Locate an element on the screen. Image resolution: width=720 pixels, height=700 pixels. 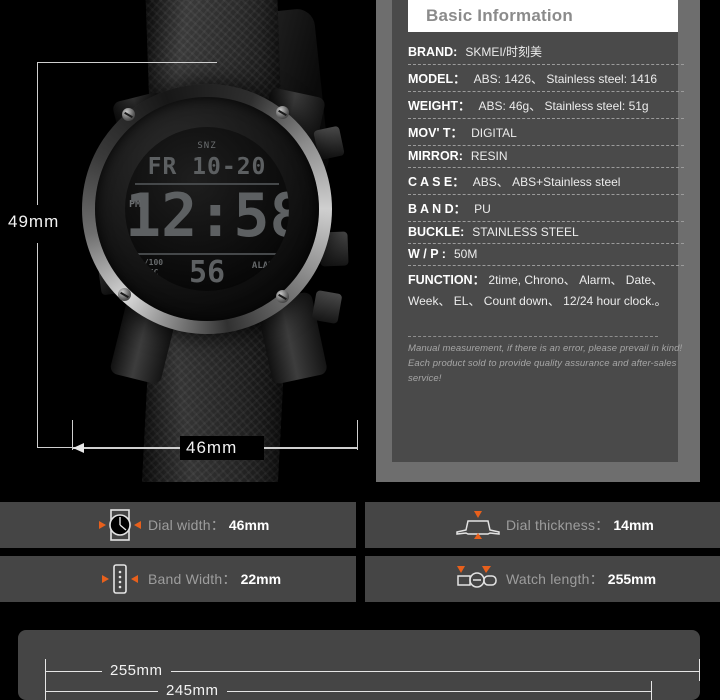
spec-function-line1: FUNCTION： 2time, Chrono、 Alarm、 Date、 is located at coordinates (546, 280).